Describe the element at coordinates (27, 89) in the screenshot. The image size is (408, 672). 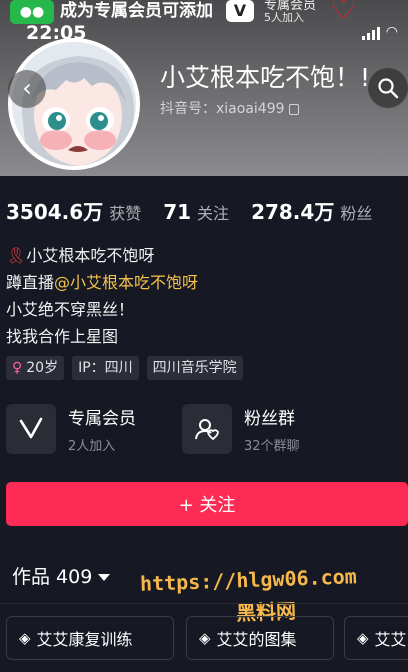
I see `back-button: ‹` at that location.